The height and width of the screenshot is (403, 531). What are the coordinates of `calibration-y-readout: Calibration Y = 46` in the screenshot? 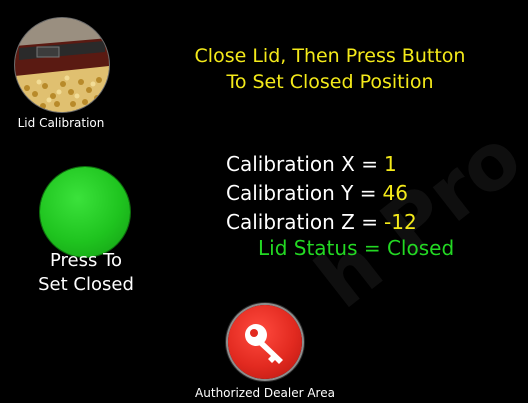 It's located at (321, 193).